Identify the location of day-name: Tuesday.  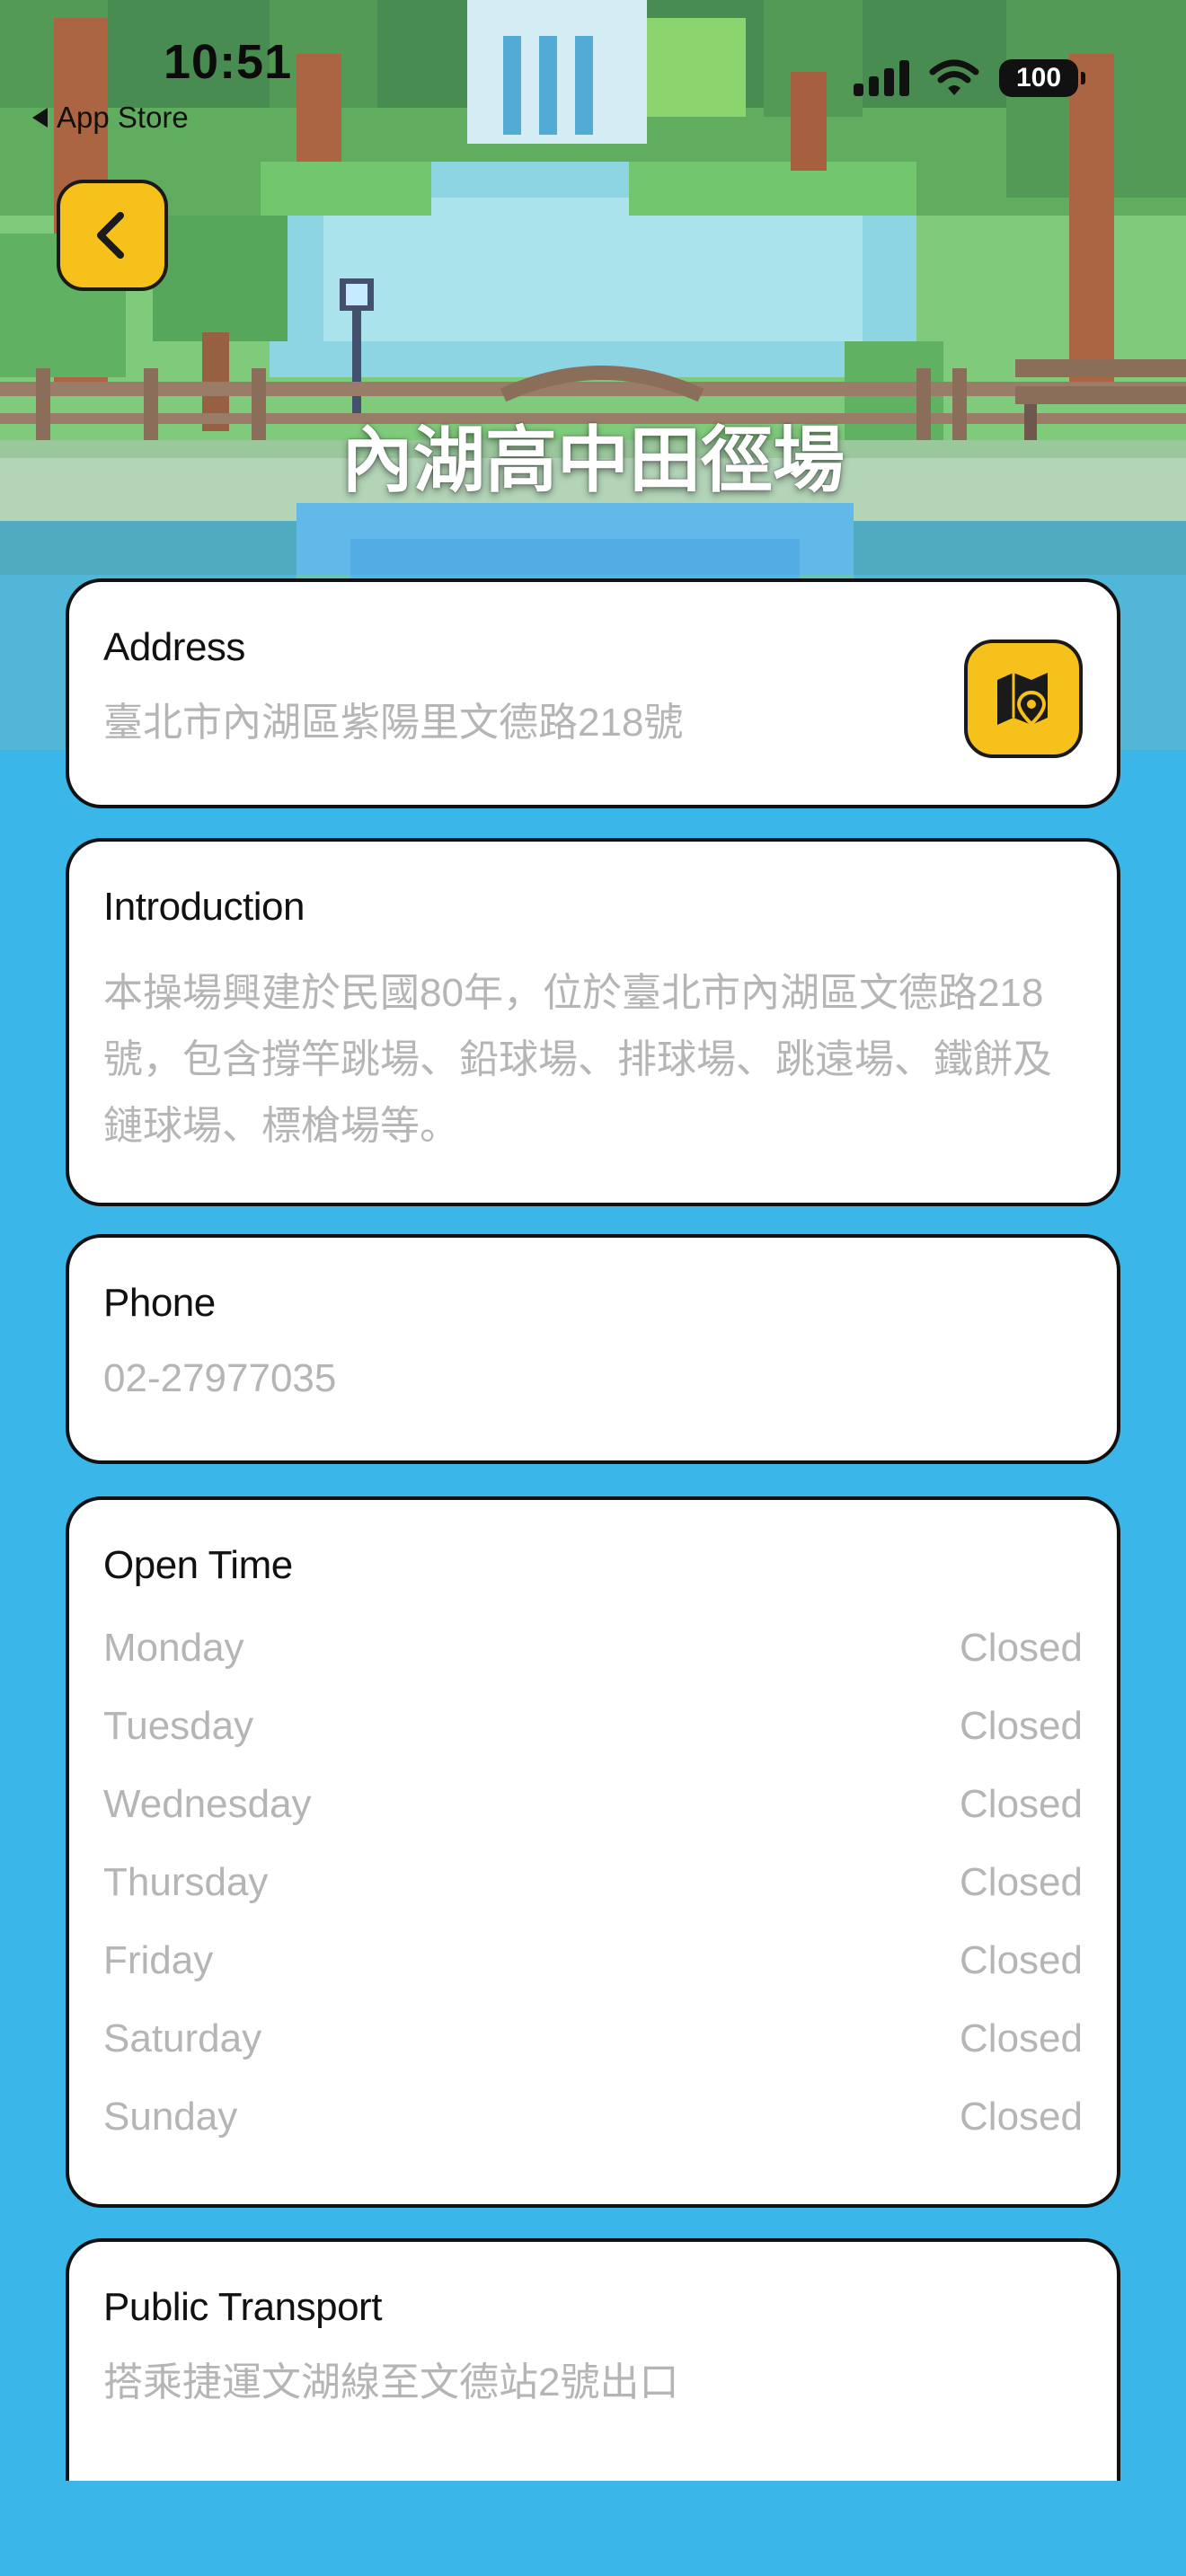
(178, 1726).